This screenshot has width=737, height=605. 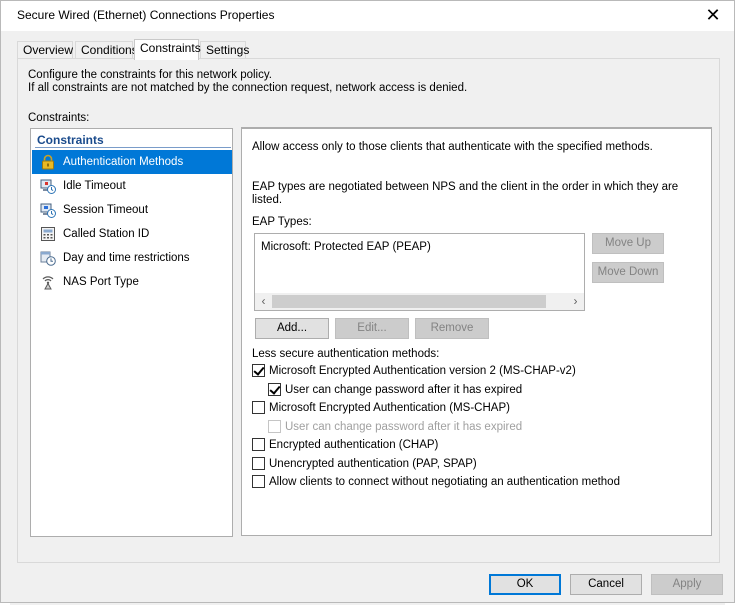 What do you see at coordinates (48, 210) in the screenshot?
I see `session-timeout-icon` at bounding box center [48, 210].